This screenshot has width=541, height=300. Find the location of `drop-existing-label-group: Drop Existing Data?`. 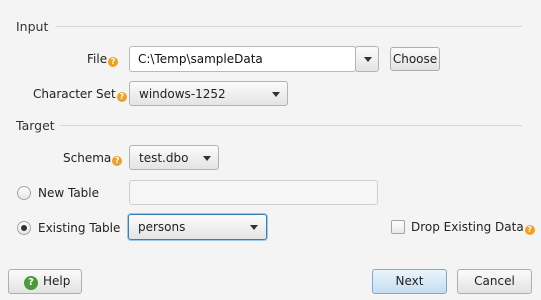

drop-existing-label-group: Drop Existing Data? is located at coordinates (473, 227).